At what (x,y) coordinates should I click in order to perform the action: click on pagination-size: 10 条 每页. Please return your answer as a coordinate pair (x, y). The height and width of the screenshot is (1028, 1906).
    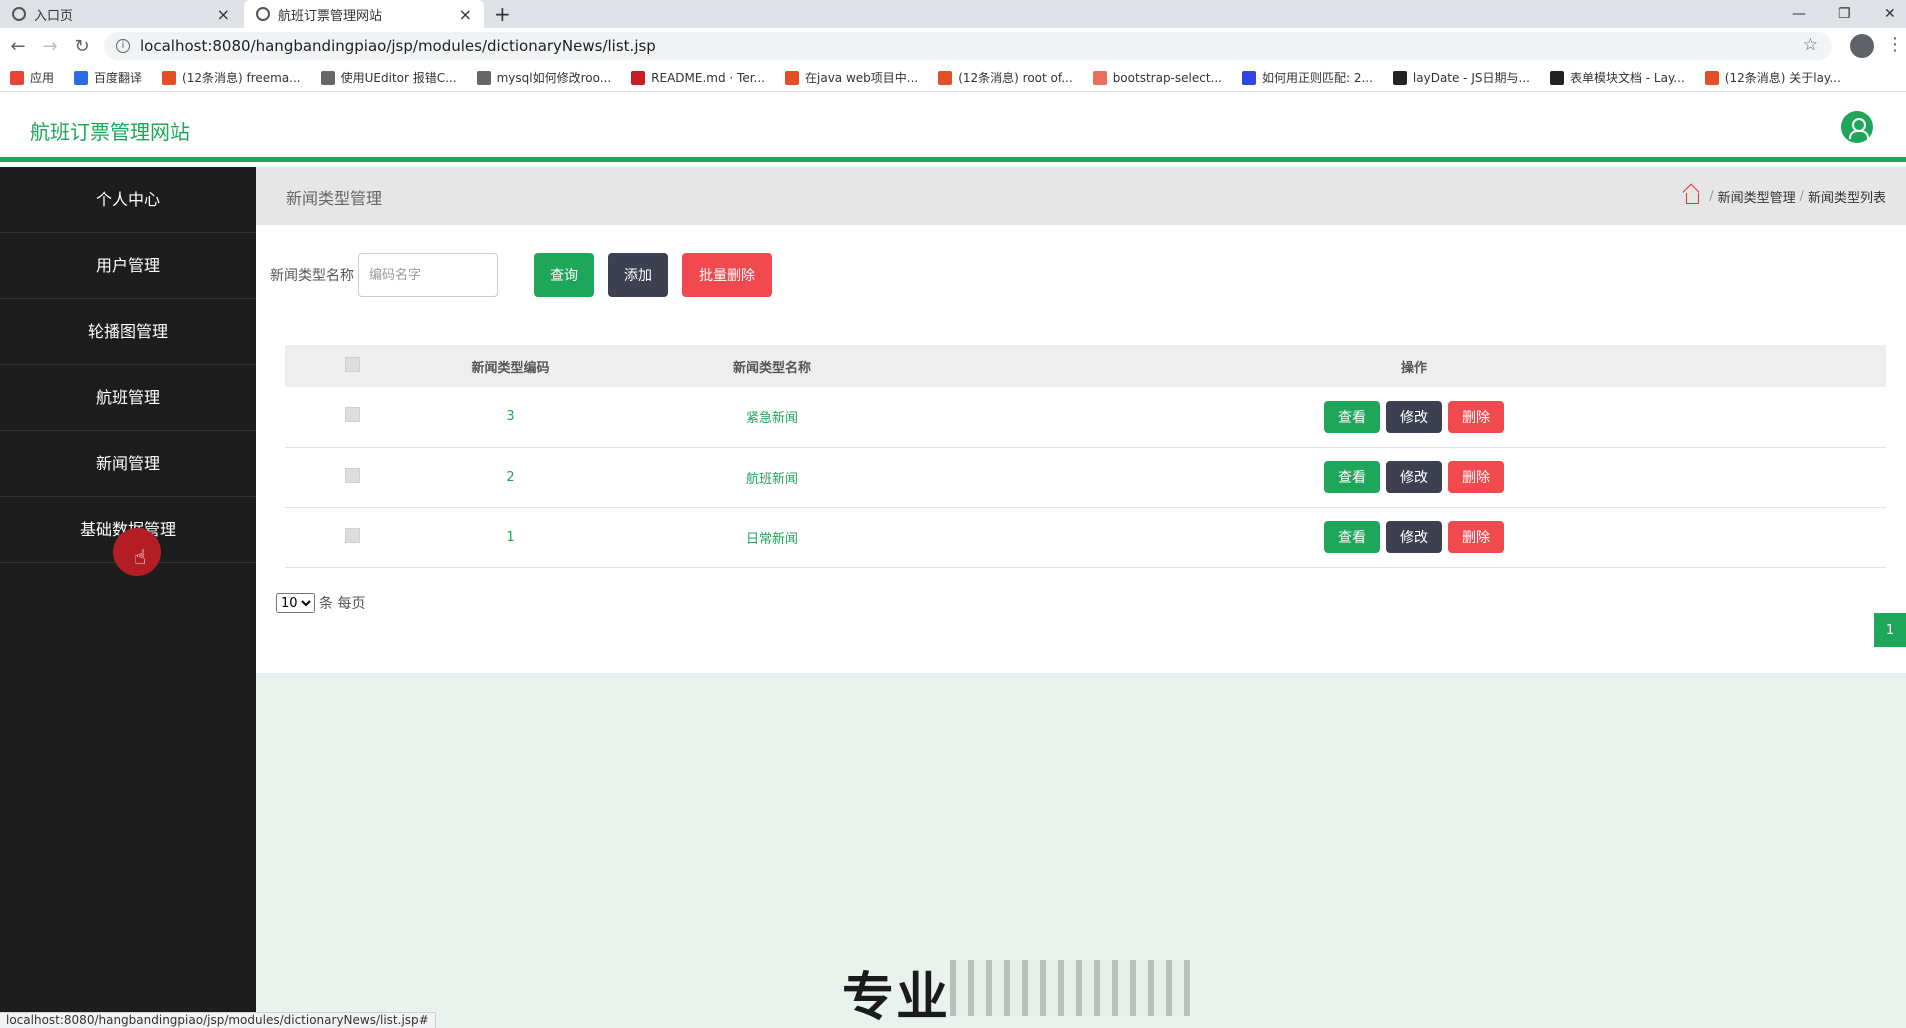
    Looking at the image, I should click on (320, 603).